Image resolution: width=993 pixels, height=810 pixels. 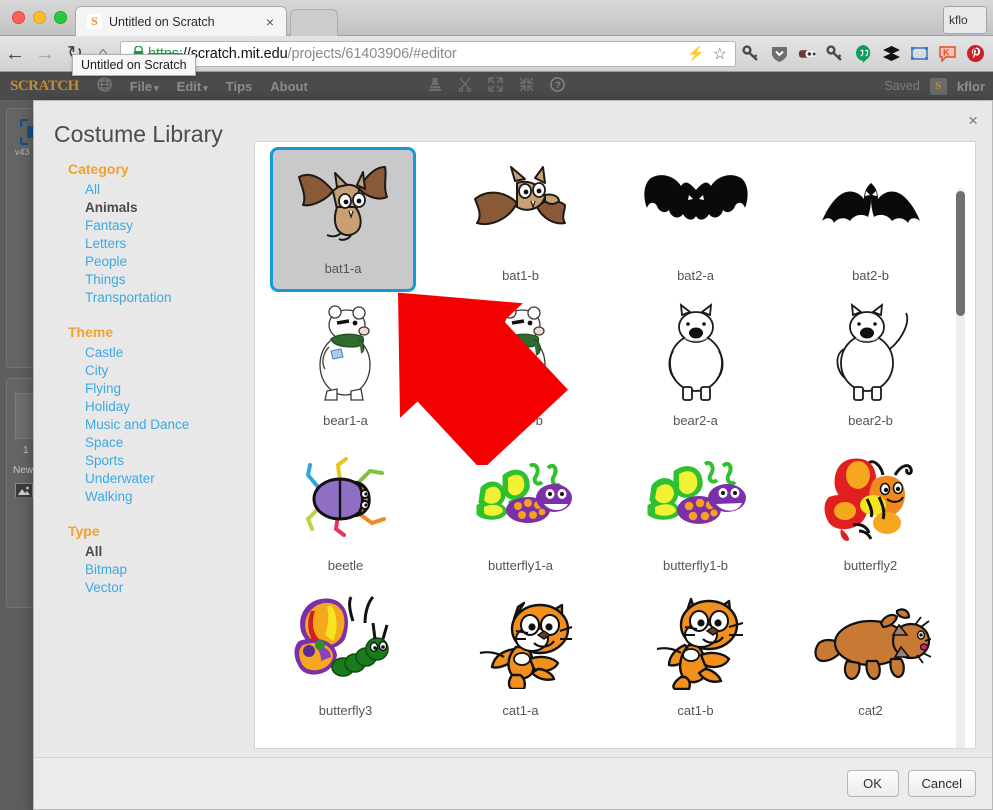 I want to click on key-icon, so click(x=751, y=53).